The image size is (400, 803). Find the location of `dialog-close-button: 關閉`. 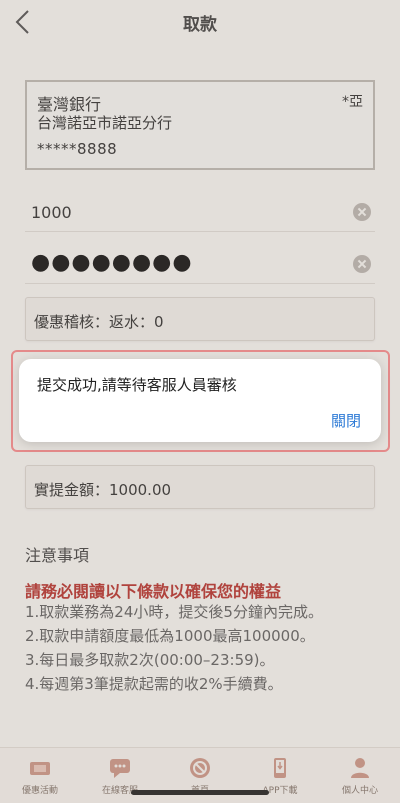

dialog-close-button: 關閉 is located at coordinates (346, 420).